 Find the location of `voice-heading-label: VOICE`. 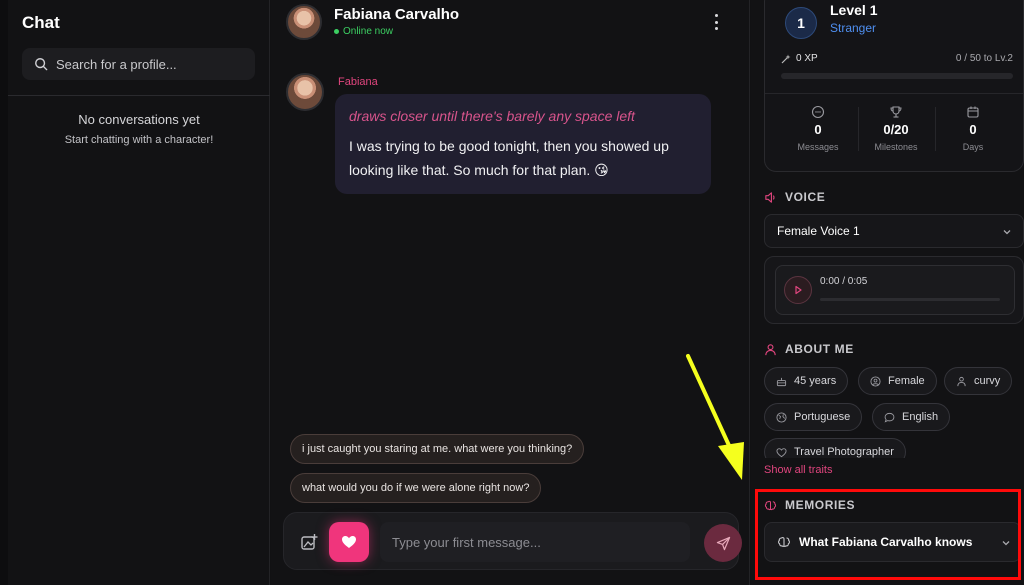

voice-heading-label: VOICE is located at coordinates (805, 197).